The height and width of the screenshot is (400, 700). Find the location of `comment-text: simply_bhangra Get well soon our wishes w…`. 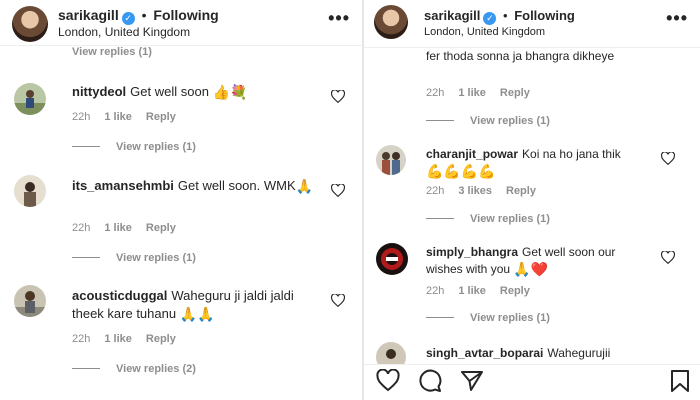

comment-text: simply_bhangra Get well soon our wishes w… is located at coordinates (531, 261).